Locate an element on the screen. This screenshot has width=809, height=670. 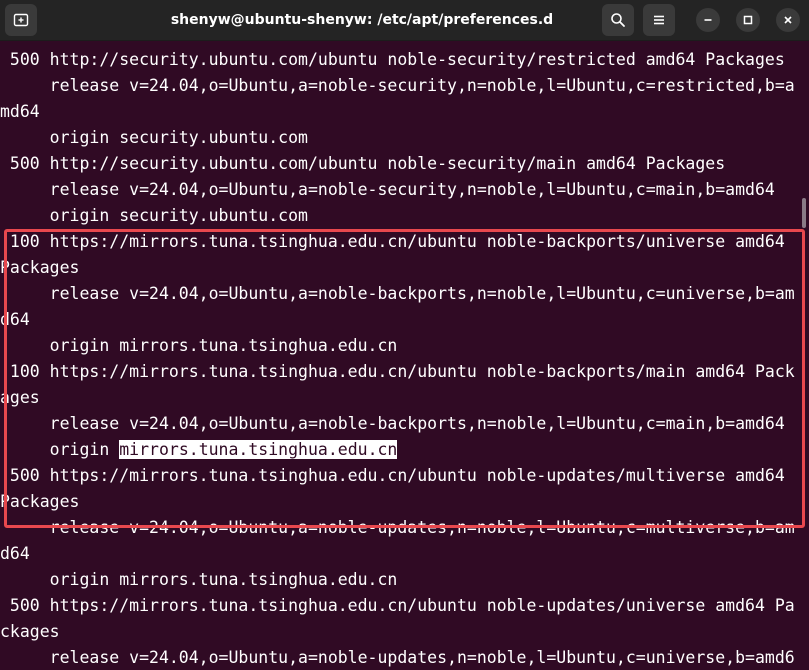
menu-button is located at coordinates (659, 20).